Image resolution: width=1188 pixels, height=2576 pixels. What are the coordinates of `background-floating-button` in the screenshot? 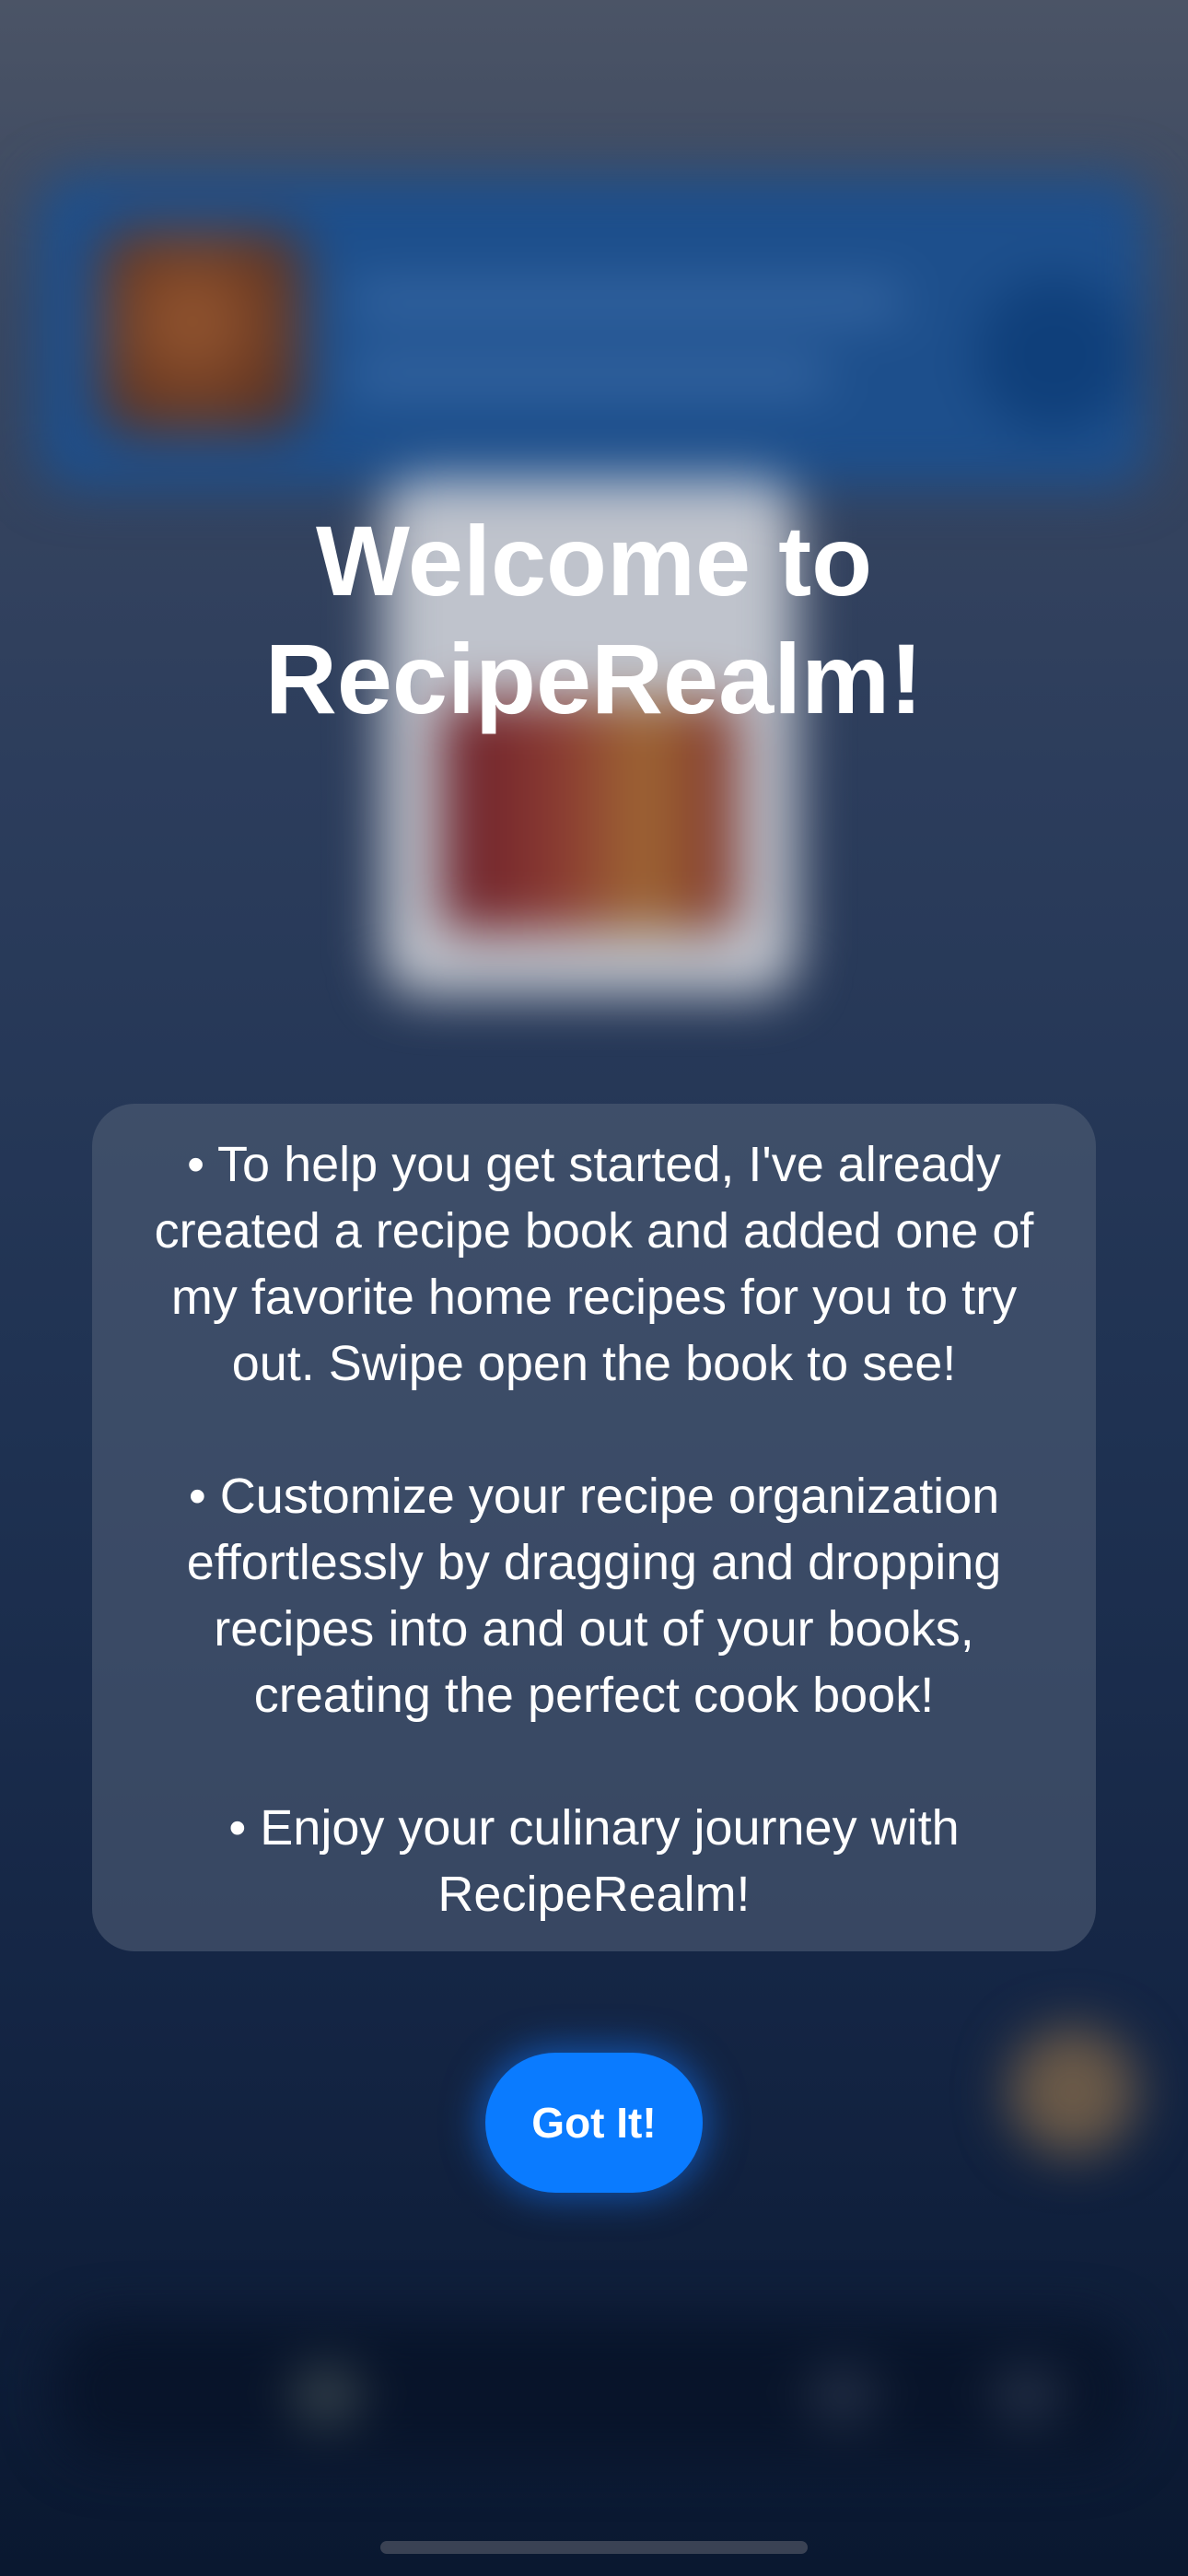 It's located at (1072, 2091).